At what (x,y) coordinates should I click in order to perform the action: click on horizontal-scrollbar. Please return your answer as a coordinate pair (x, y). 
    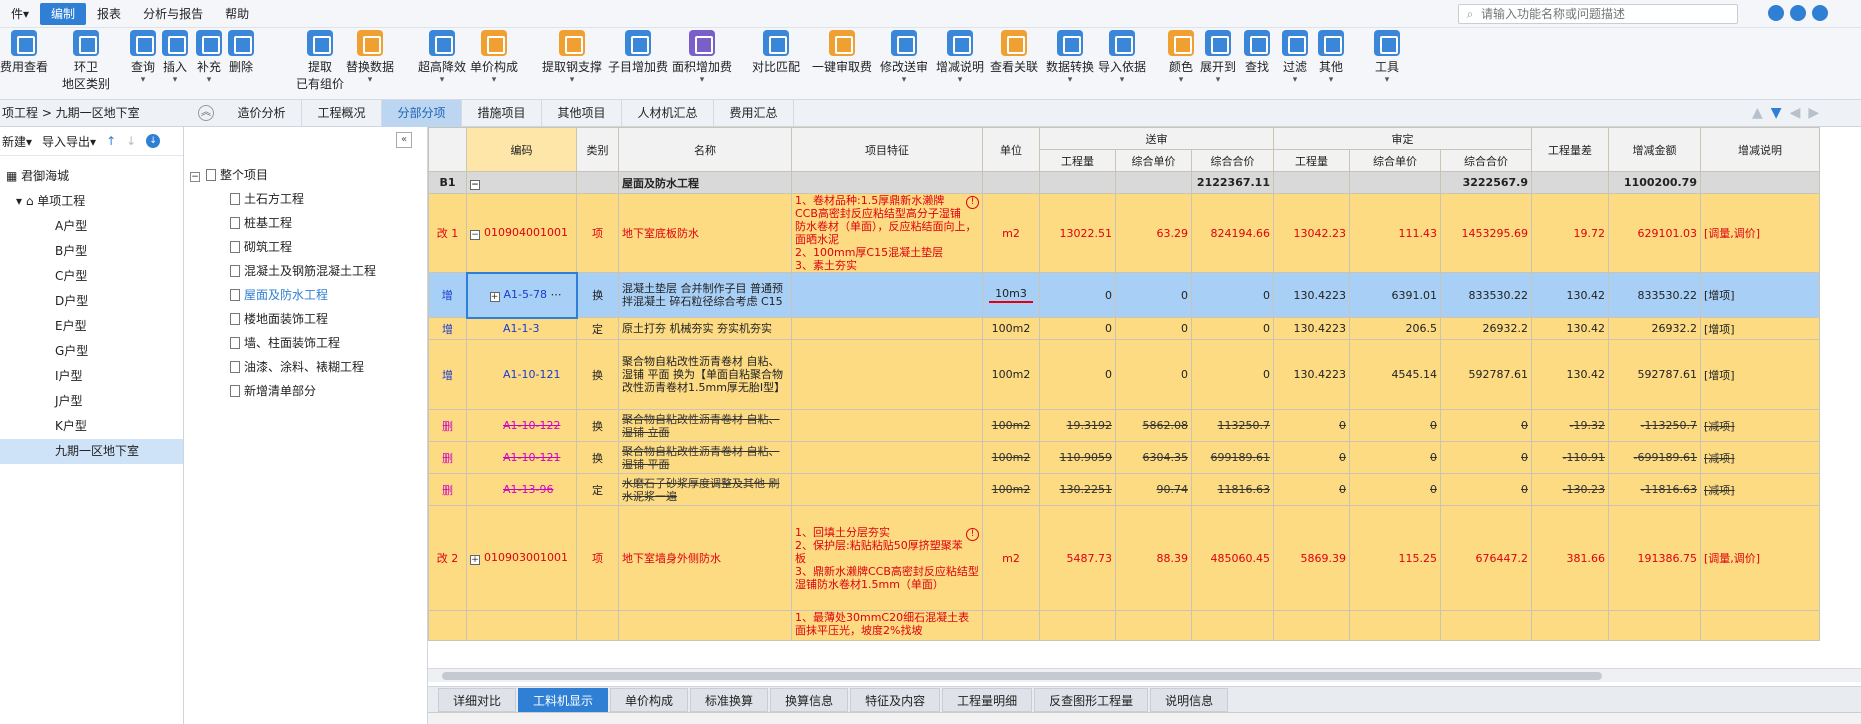
    Looking at the image, I should click on (1144, 675).